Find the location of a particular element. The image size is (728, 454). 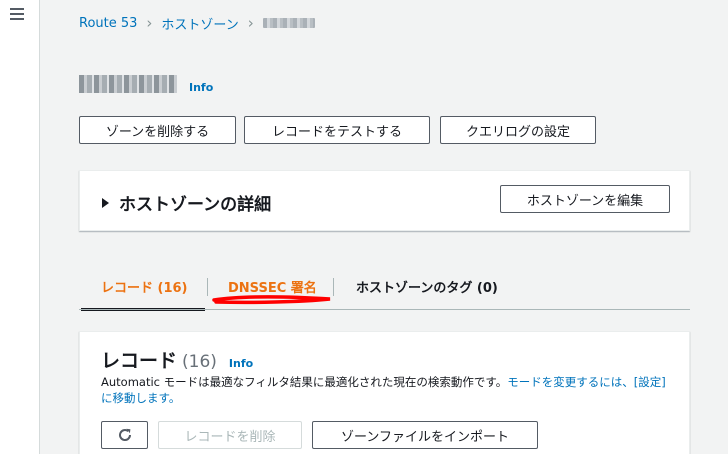

tab-records: レコード (16) is located at coordinates (144, 286).